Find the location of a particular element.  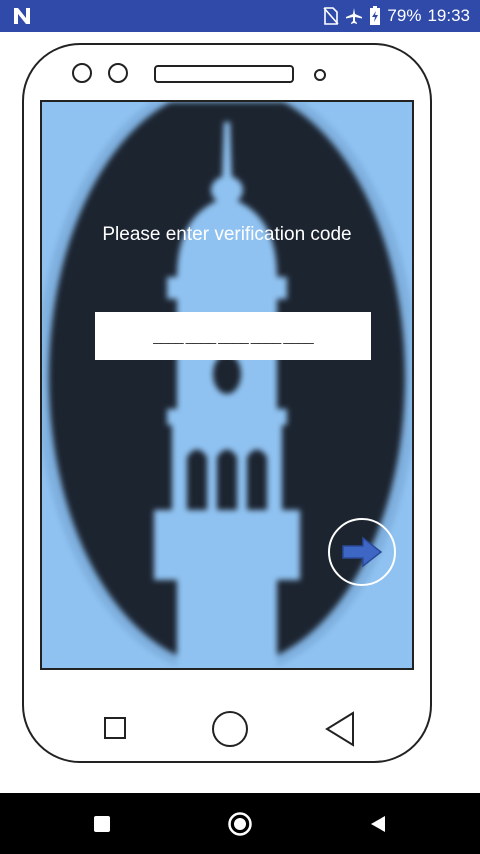

battery-percent: 79% is located at coordinates (404, 15).